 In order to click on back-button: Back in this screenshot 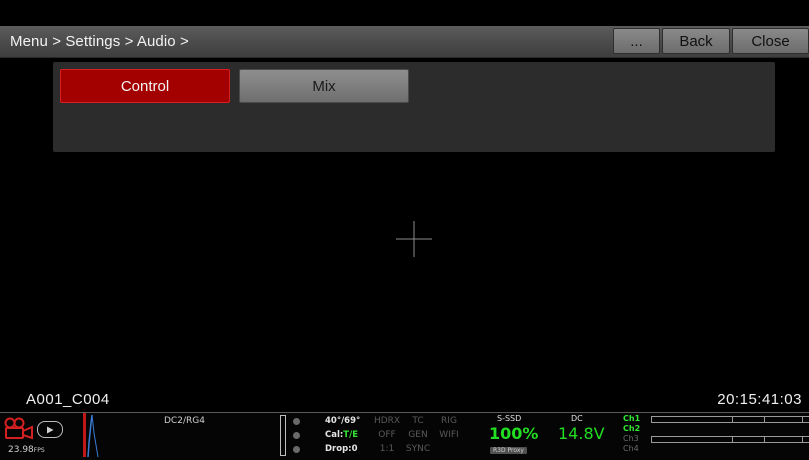, I will do `click(696, 41)`.